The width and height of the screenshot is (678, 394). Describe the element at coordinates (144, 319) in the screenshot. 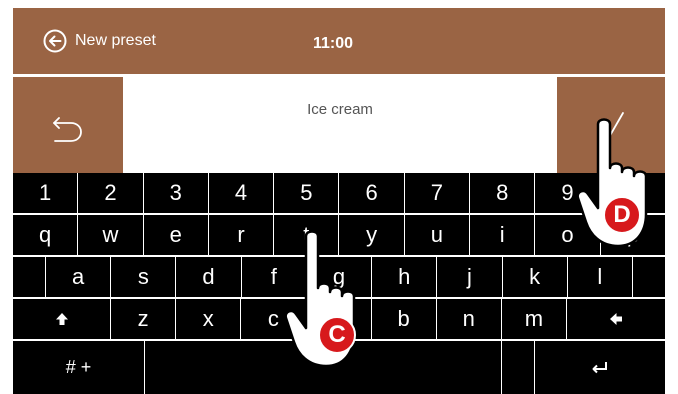

I see `key: z` at that location.